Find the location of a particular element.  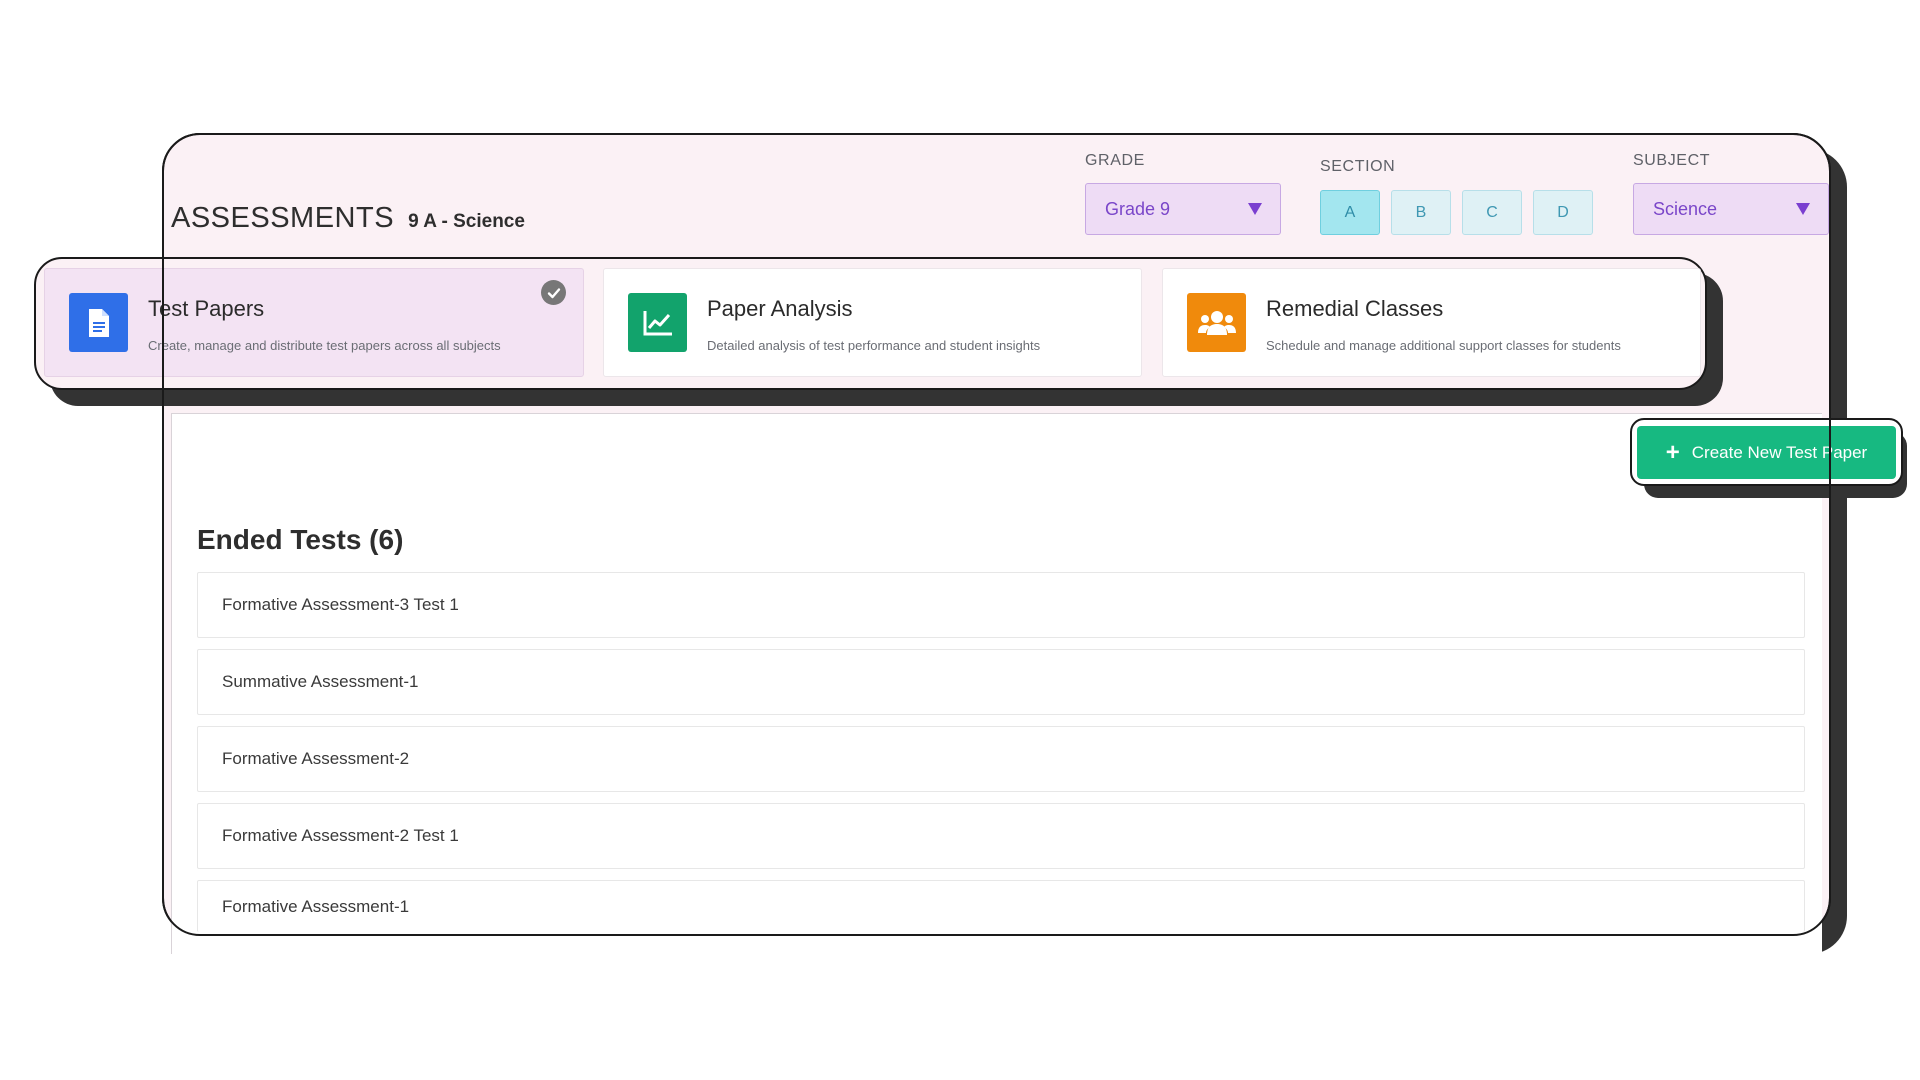

create-button-label: Create New Test Paper is located at coordinates (1779, 452).